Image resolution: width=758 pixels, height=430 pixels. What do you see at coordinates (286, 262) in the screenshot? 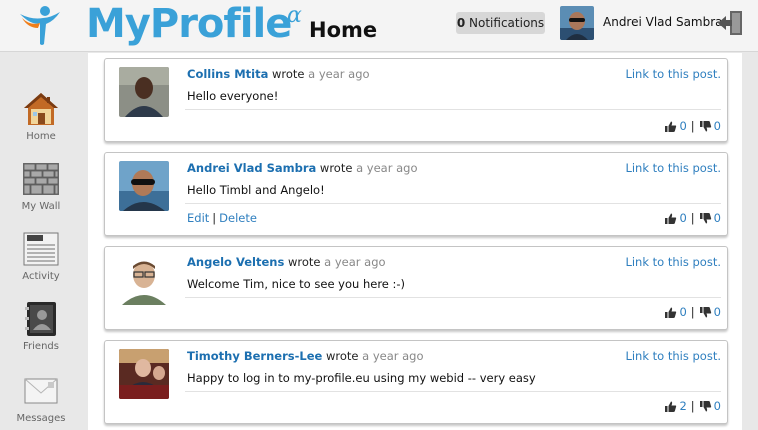
I see `post-header: Angelo Veltens wrote a year ago` at bounding box center [286, 262].